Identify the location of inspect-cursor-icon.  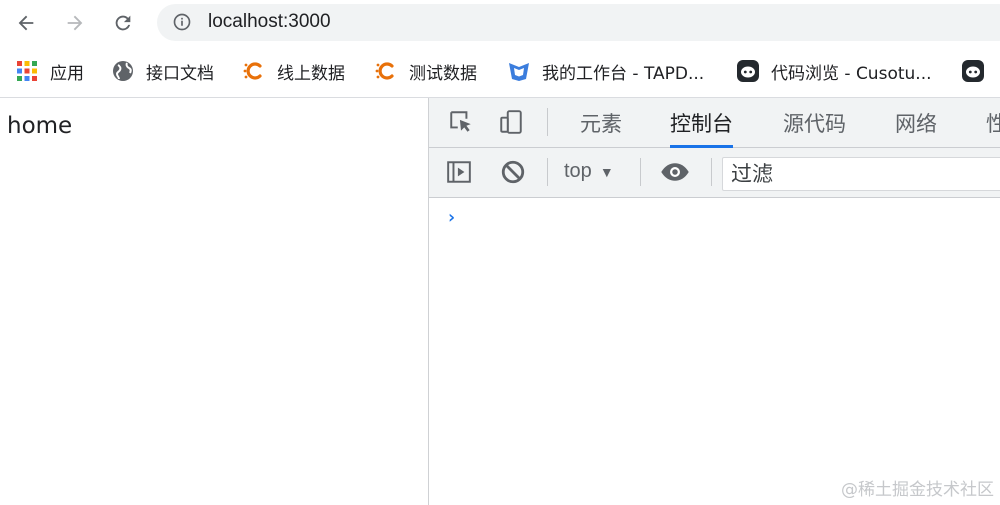
(460, 121).